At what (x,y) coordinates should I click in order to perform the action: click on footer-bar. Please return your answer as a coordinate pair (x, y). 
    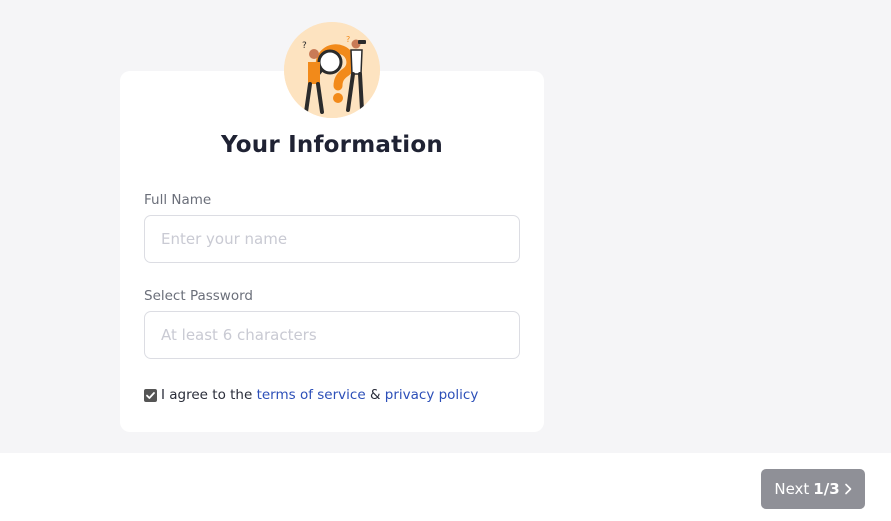
    Looking at the image, I should click on (445, 487).